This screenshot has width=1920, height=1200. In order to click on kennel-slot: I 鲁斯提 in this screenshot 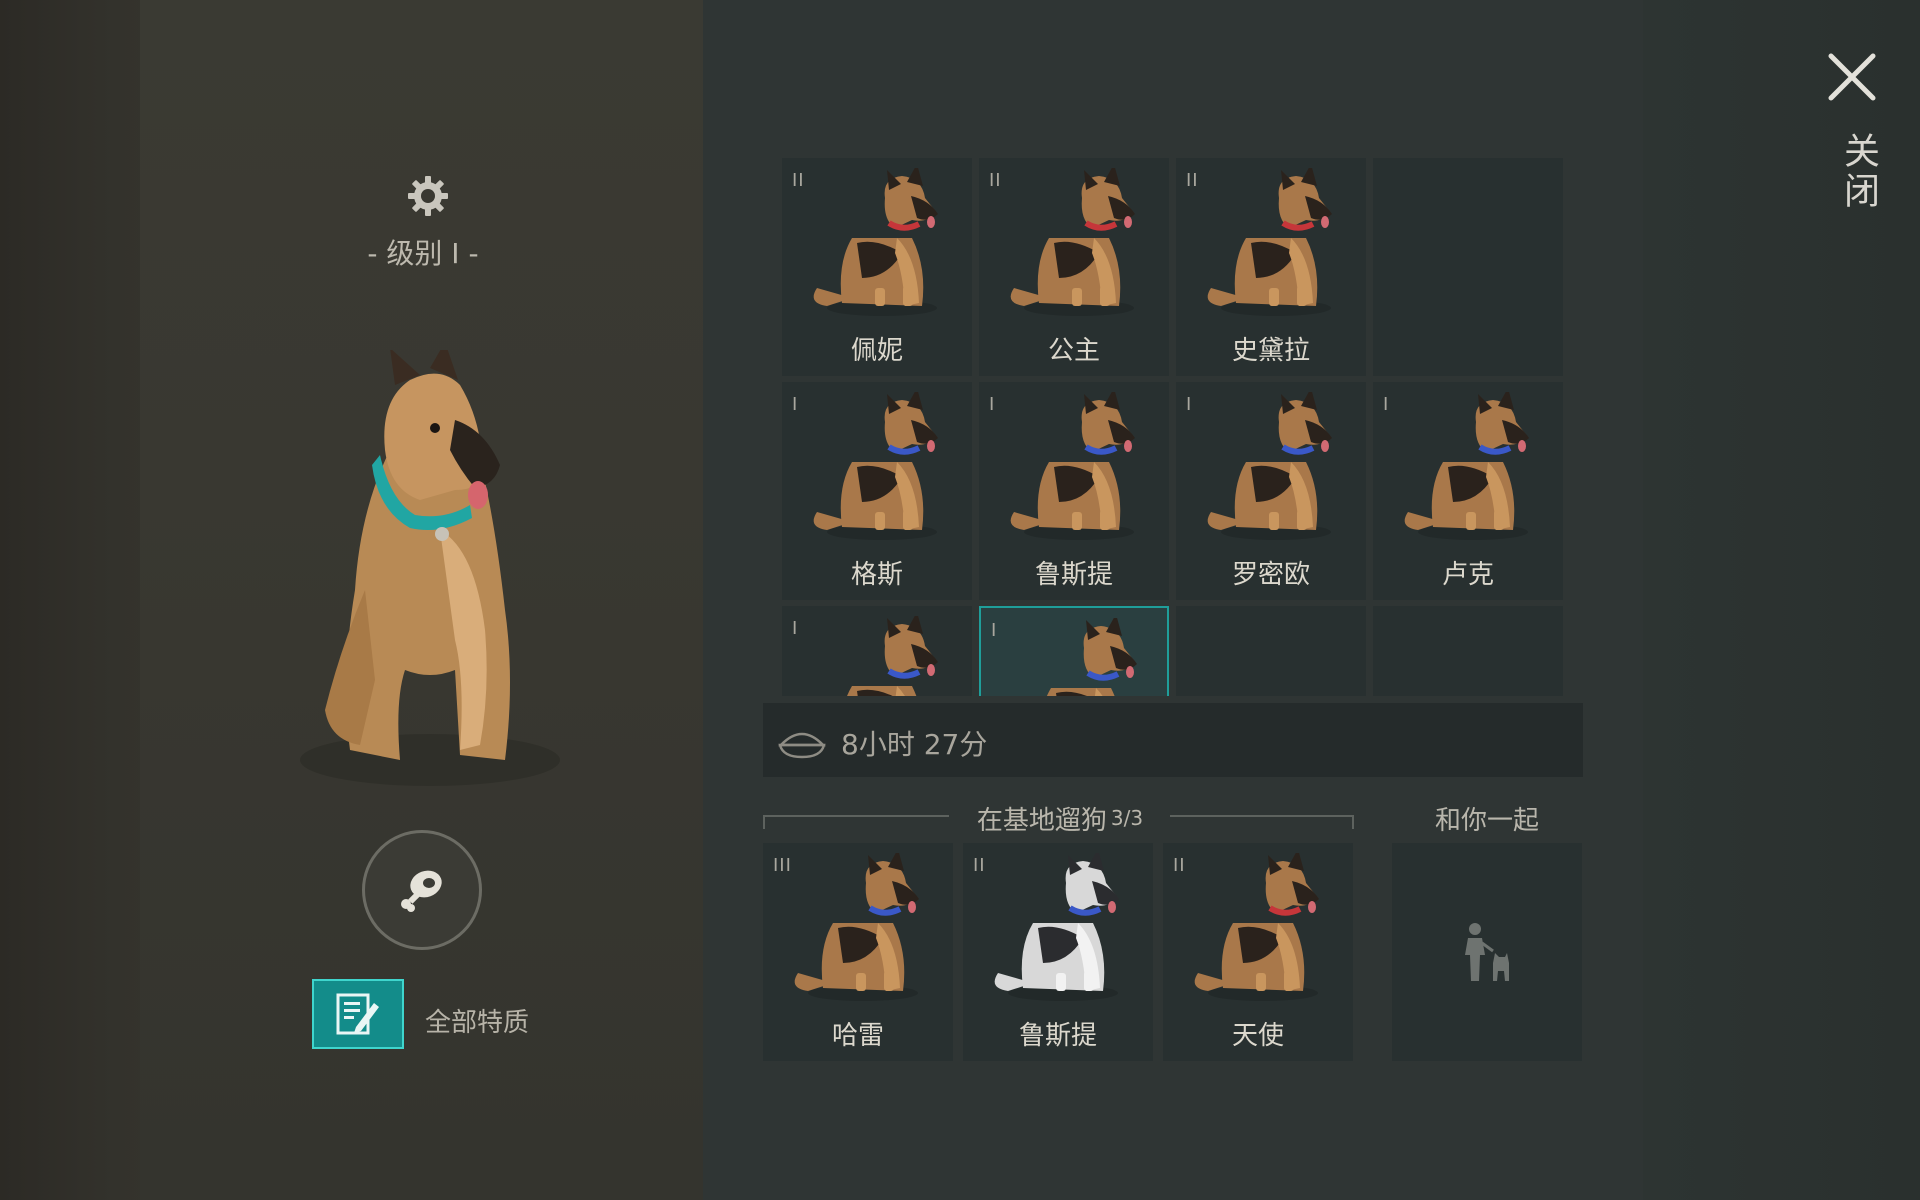, I will do `click(1074, 491)`.